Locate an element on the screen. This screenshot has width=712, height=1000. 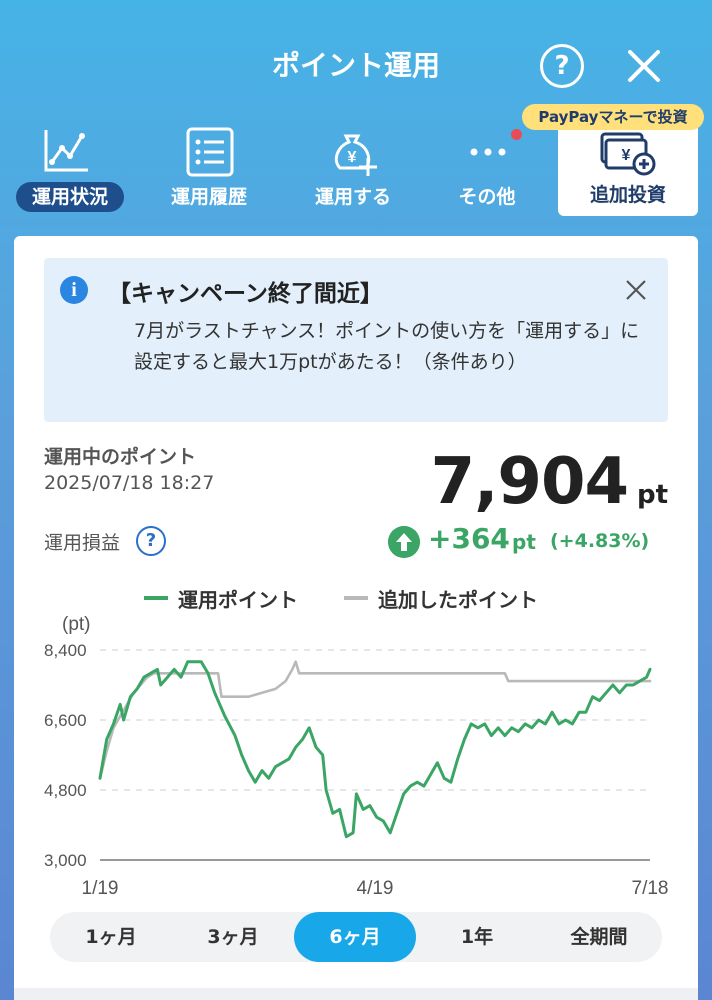
nav-item-status: 運用状況 is located at coordinates (65, 172).